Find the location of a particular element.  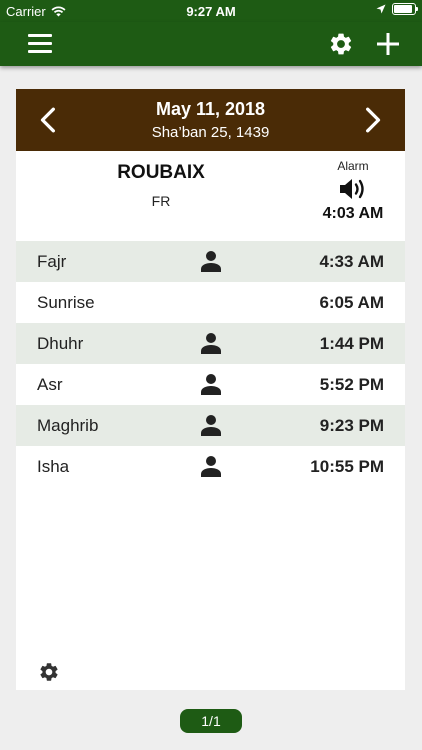

location-block: ROUBAIX FR Alarm 4:03 AM is located at coordinates (210, 196).